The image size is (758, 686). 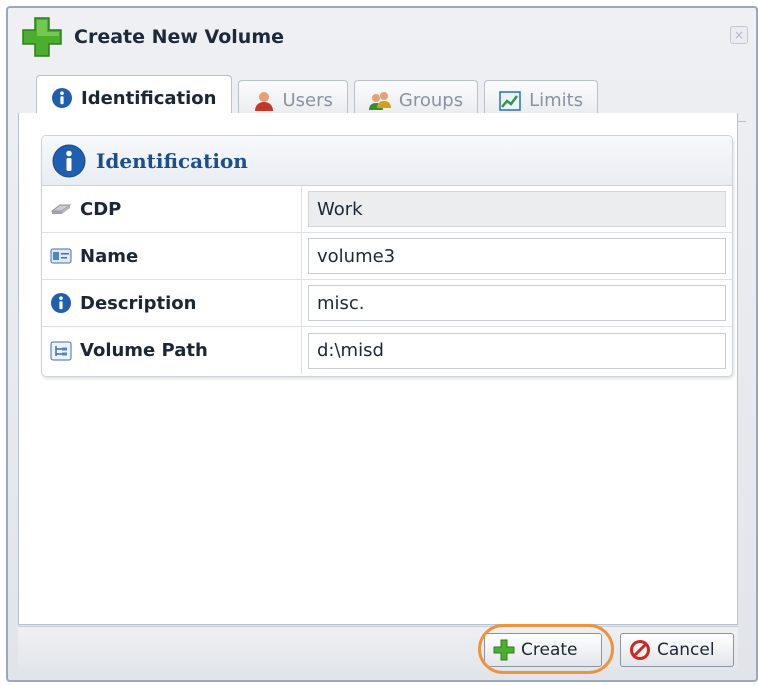 I want to click on field-label: Volume Path, so click(x=172, y=350).